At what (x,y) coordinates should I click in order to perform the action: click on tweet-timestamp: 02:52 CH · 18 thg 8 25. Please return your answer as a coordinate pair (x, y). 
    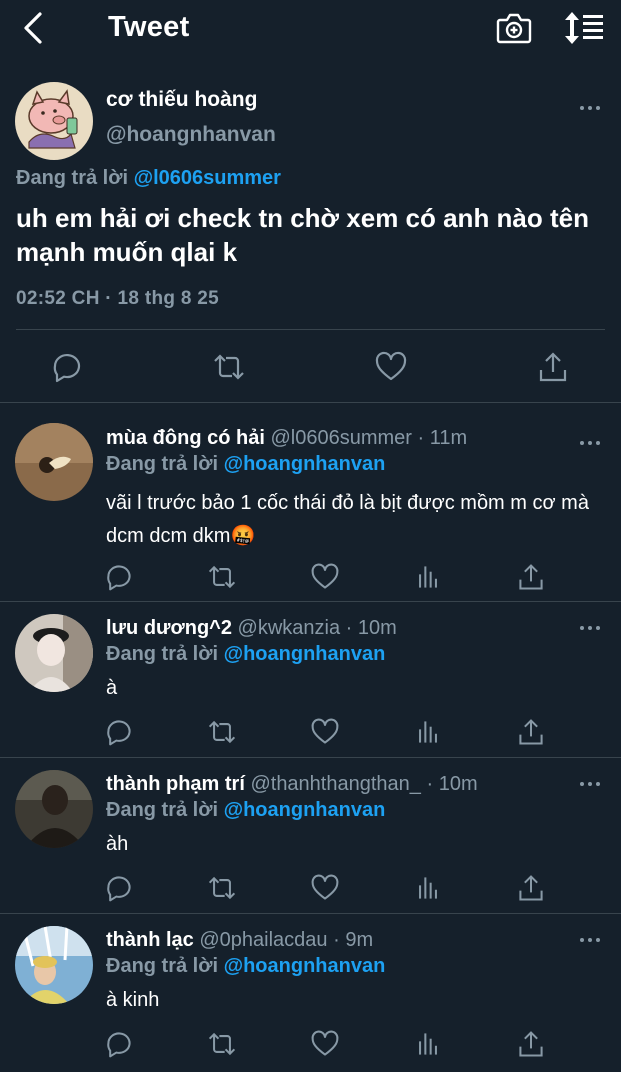
    Looking at the image, I should click on (118, 298).